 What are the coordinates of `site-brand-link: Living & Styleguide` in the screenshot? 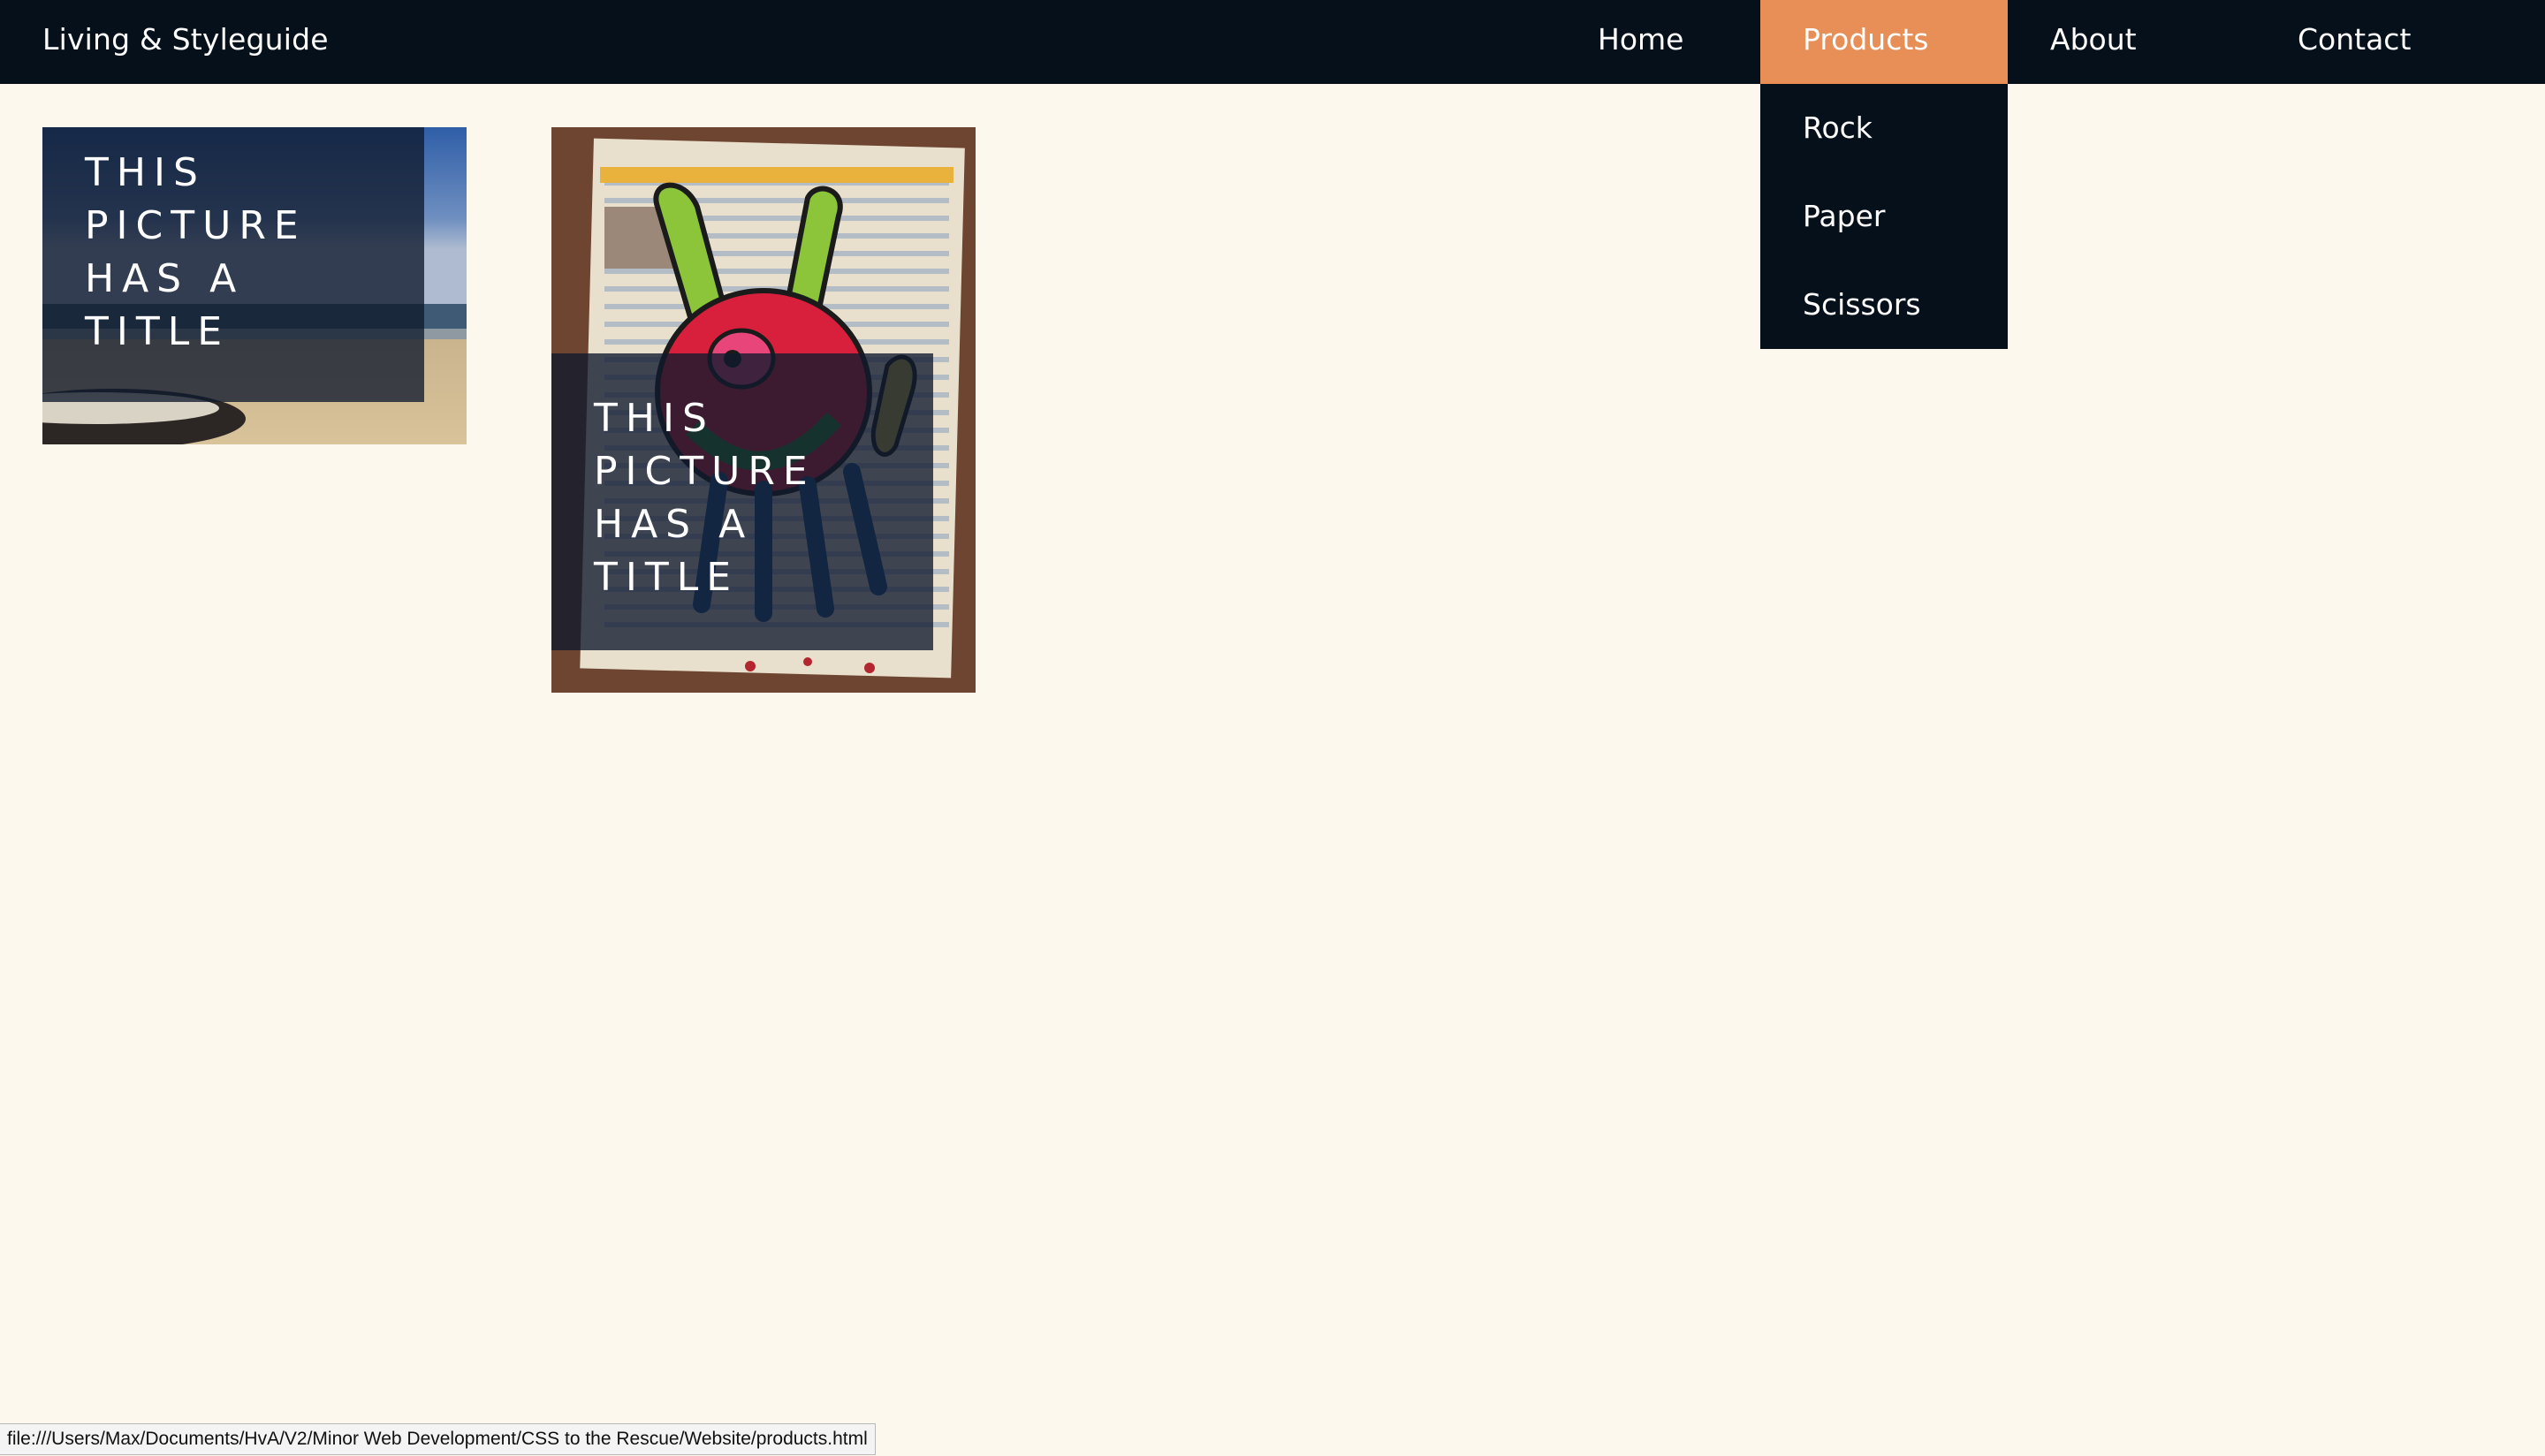 It's located at (185, 40).